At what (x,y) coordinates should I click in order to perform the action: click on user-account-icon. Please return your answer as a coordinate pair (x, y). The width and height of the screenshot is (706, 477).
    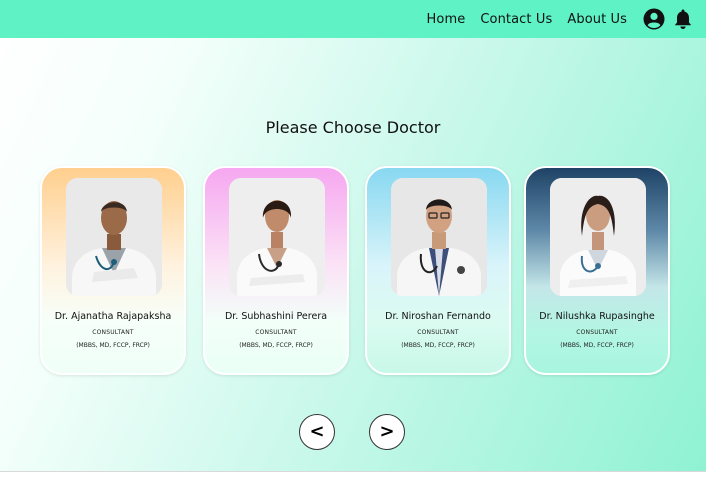
    Looking at the image, I should click on (654, 19).